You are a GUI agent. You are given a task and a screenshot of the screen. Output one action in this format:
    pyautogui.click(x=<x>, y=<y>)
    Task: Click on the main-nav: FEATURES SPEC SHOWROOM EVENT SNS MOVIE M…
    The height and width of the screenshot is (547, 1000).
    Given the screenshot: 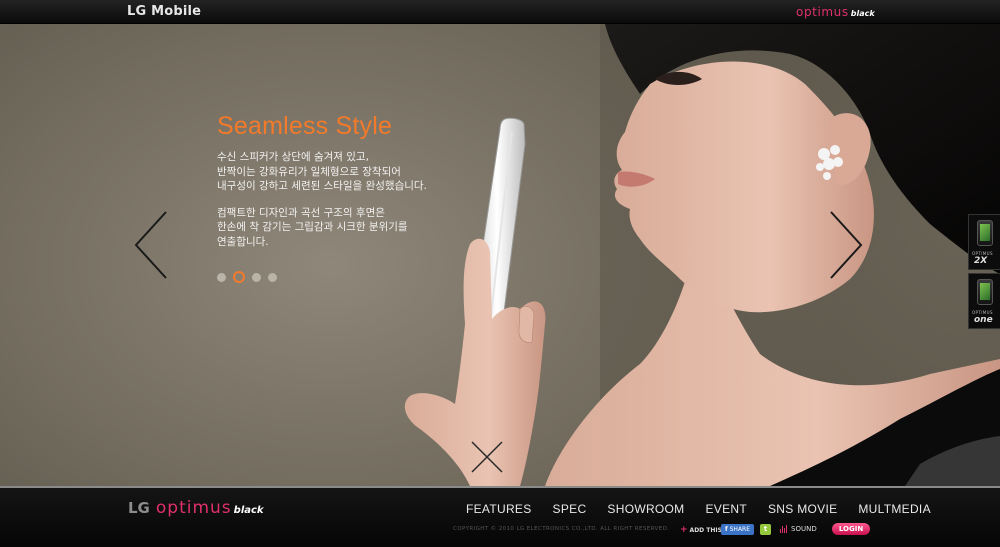 What is the action you would take?
    pyautogui.click(x=709, y=509)
    